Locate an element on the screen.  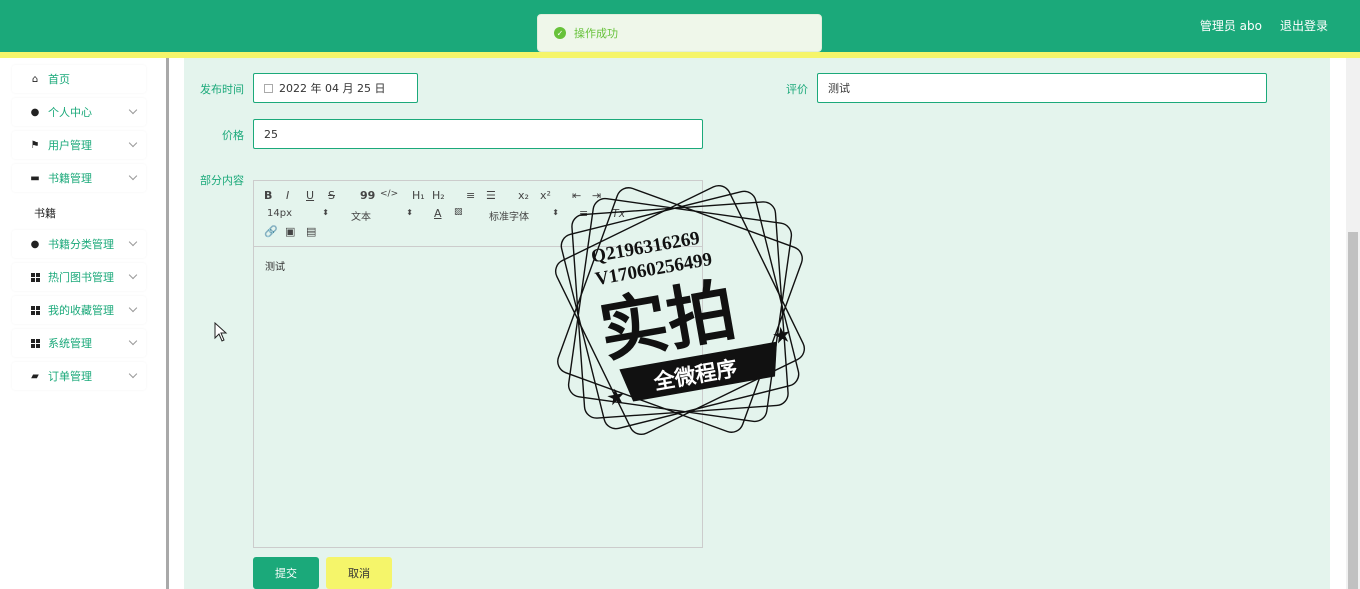
sidebar-item-orders: ▰ 订单管理 is located at coordinates (79, 376).